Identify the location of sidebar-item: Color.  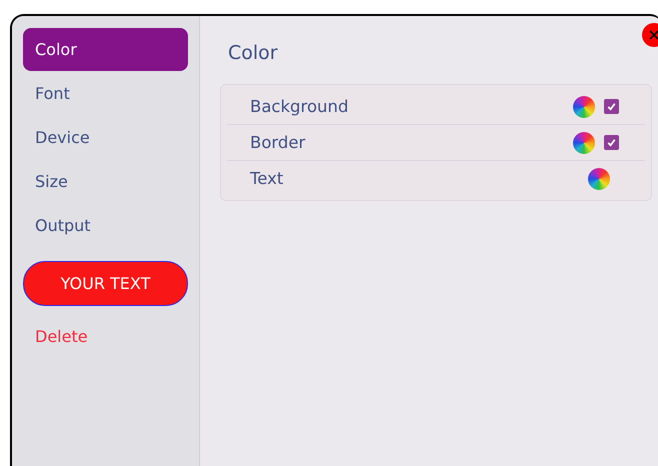
(105, 49).